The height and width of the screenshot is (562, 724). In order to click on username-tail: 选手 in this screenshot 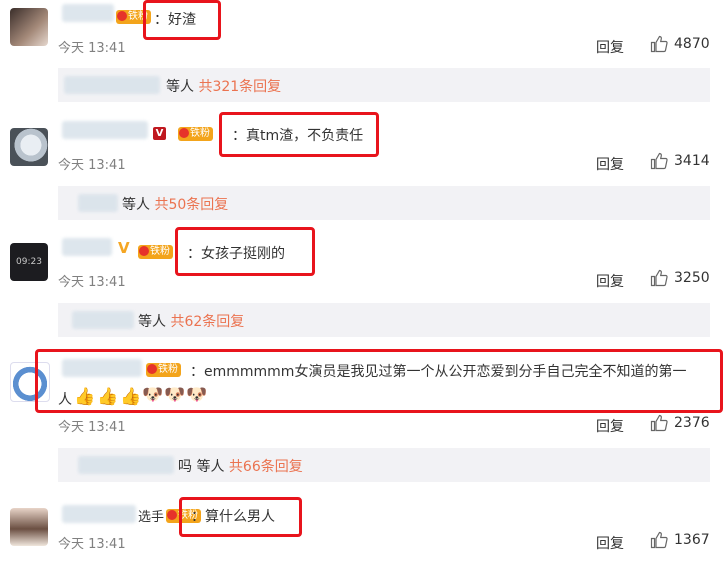, I will do `click(151, 515)`.